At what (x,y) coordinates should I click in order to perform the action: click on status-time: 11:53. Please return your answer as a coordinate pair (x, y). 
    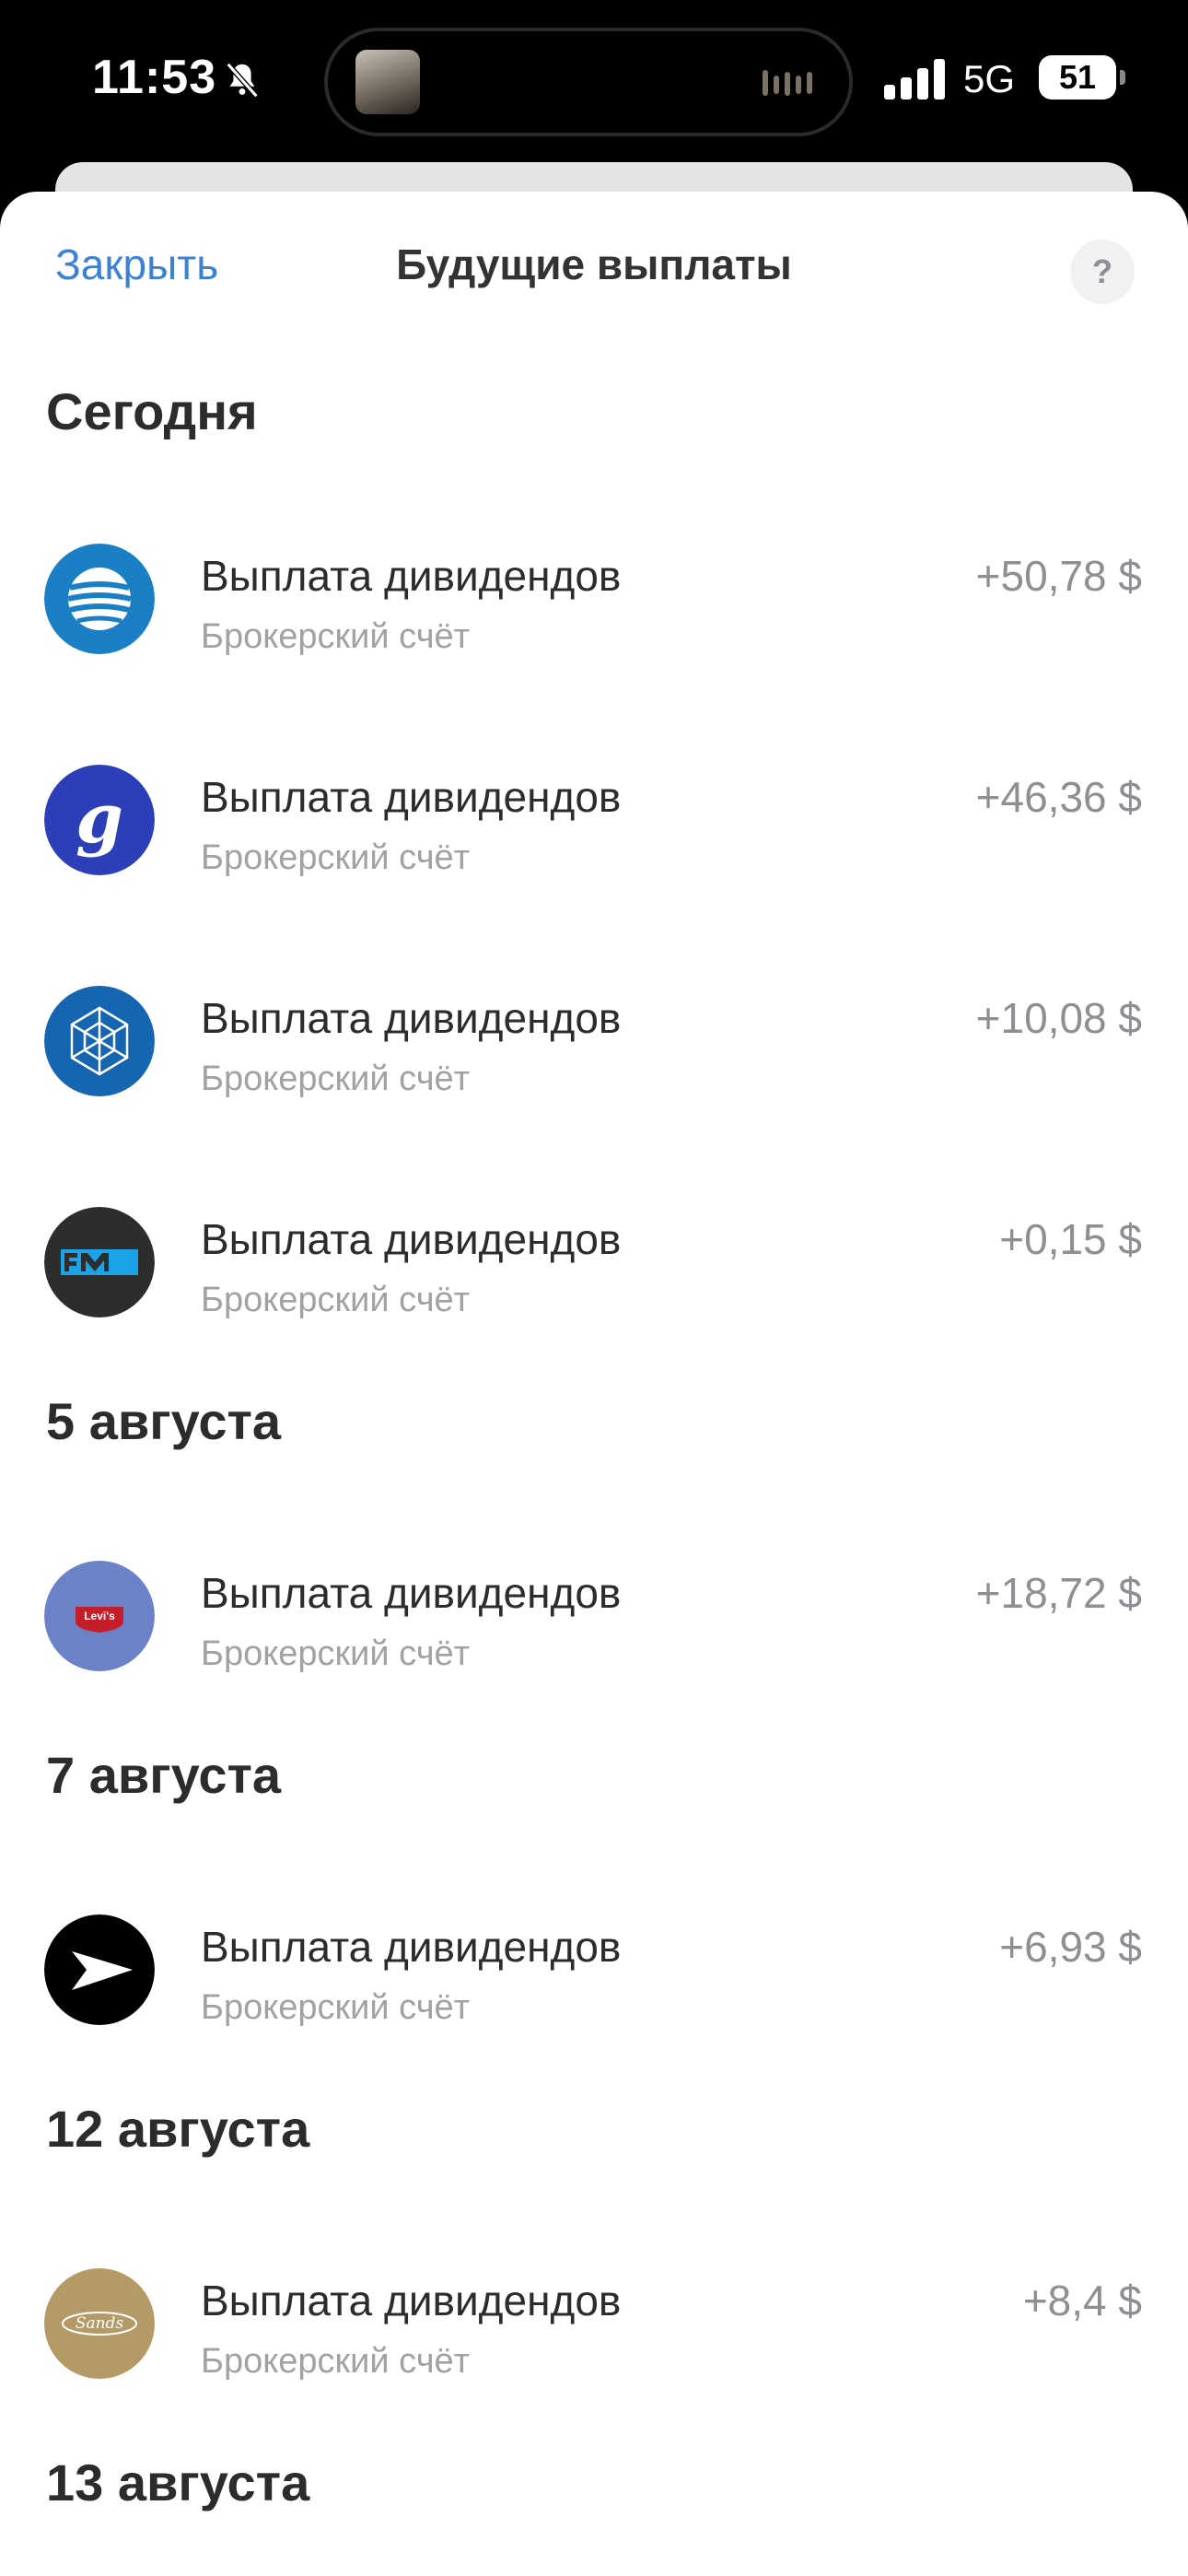
    Looking at the image, I should click on (154, 77).